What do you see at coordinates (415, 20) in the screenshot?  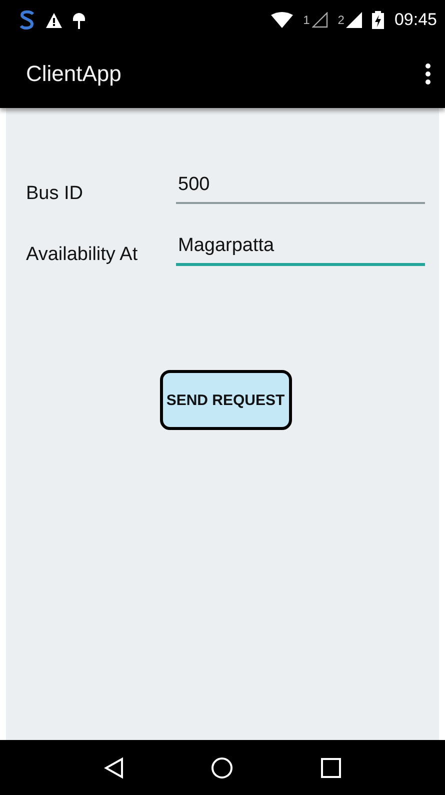 I see `clock-time: 09:45` at bounding box center [415, 20].